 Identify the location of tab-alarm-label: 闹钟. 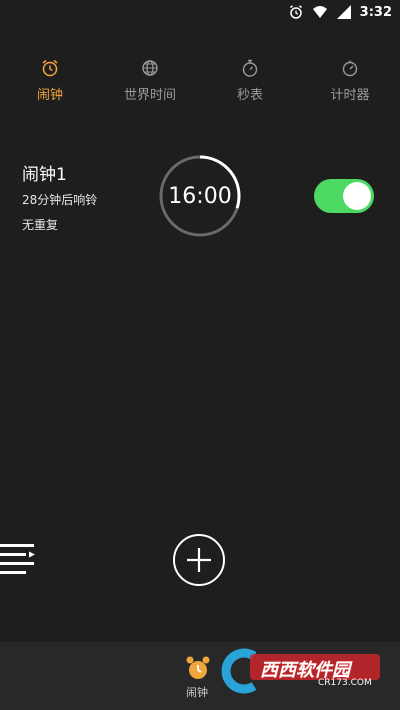
(49, 95).